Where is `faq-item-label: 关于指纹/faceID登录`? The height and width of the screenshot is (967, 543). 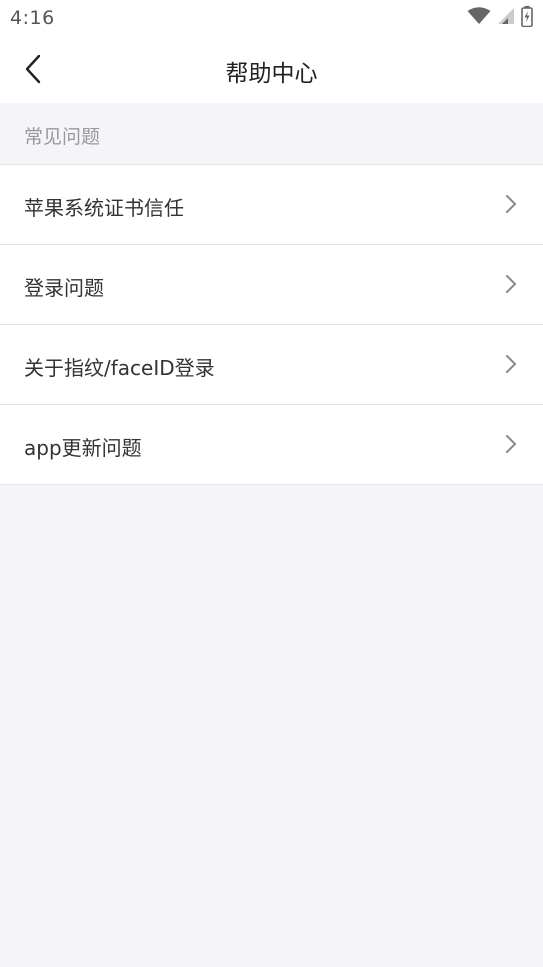
faq-item-label: 关于指纹/faceID登录 is located at coordinates (119, 368).